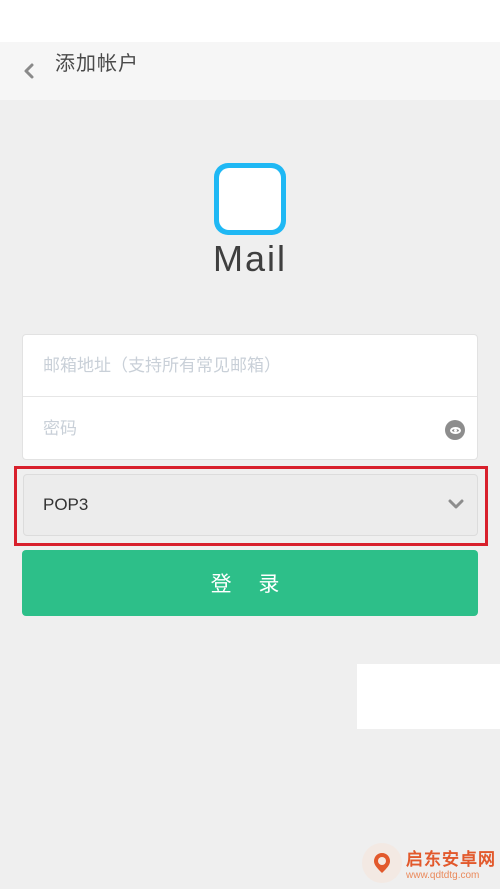 The image size is (500, 889). Describe the element at coordinates (29, 71) in the screenshot. I see `chevron-left-icon` at that location.